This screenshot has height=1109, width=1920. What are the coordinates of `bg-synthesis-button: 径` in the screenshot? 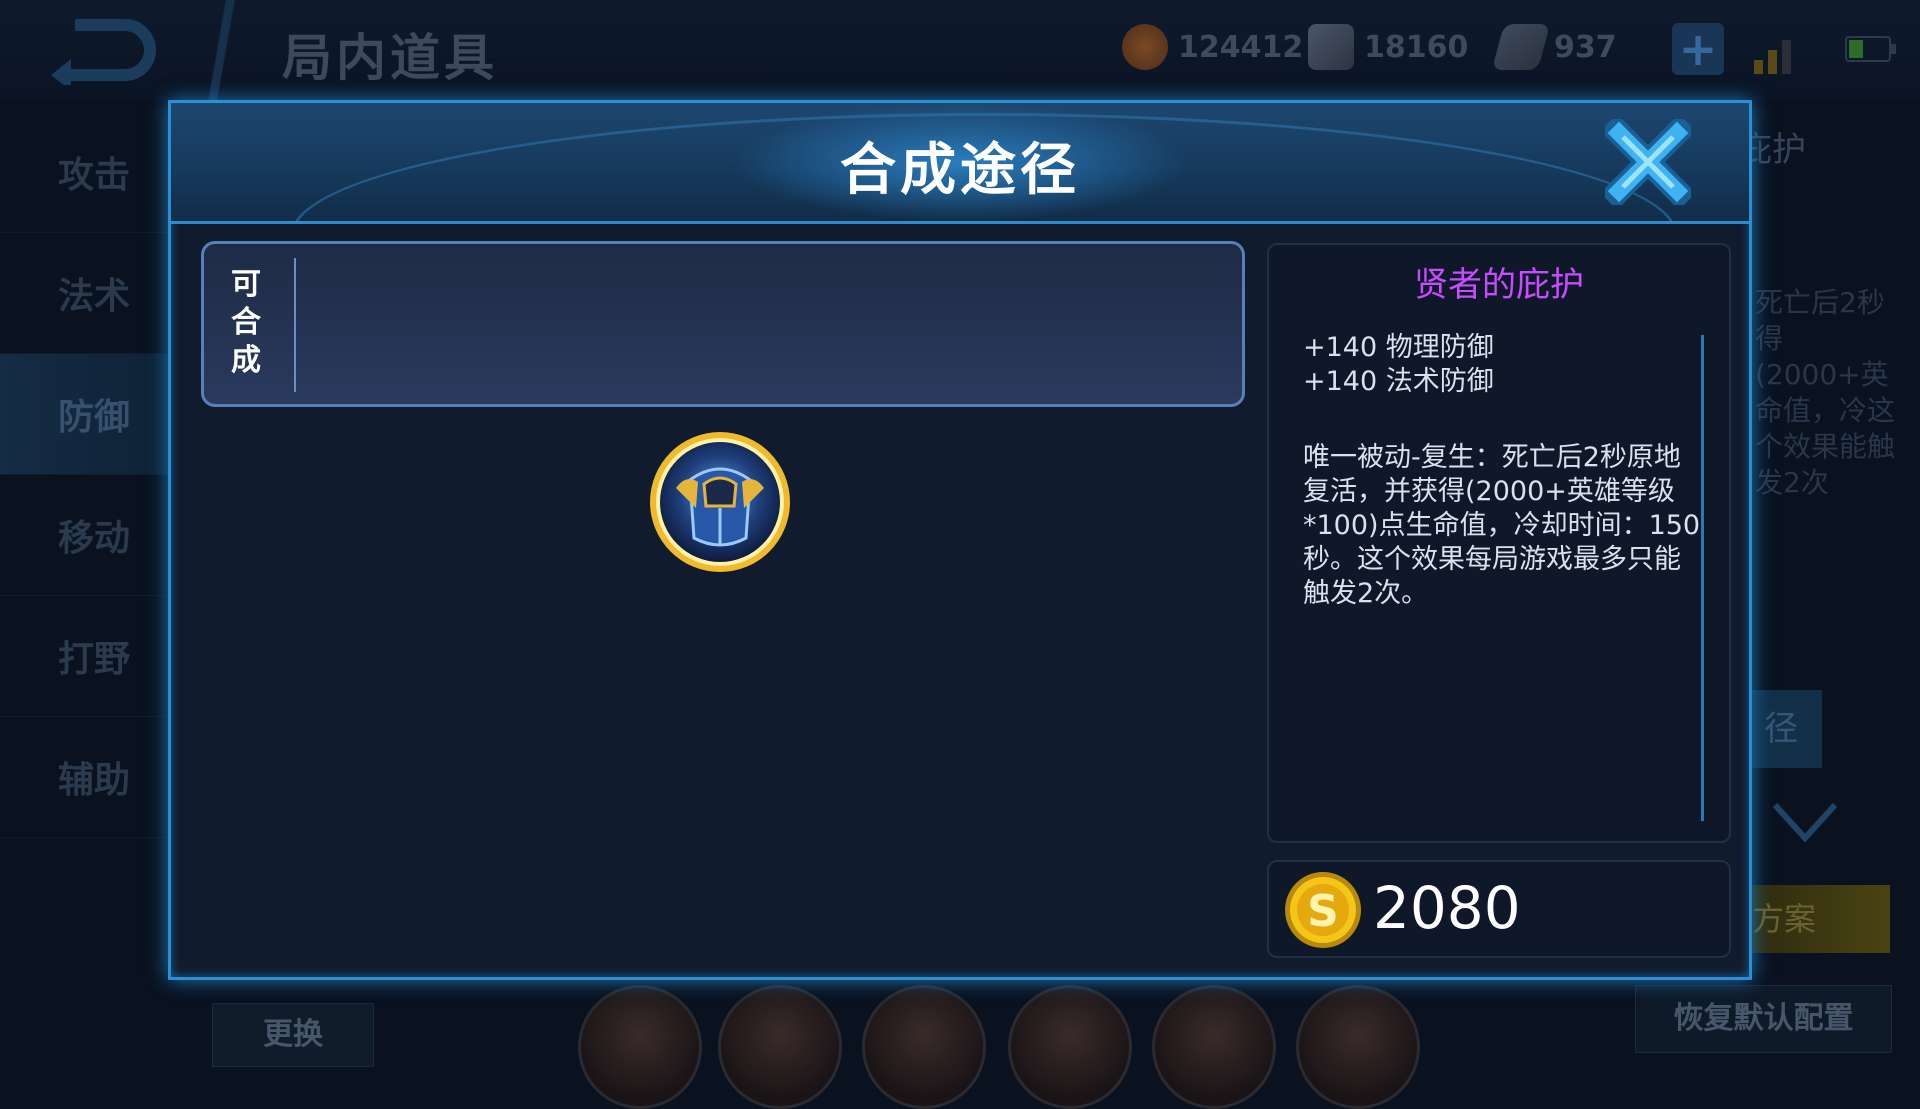 It's located at (1781, 729).